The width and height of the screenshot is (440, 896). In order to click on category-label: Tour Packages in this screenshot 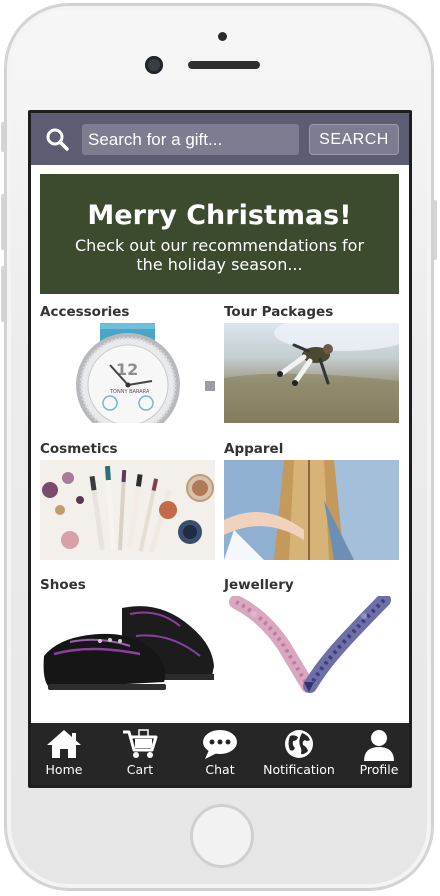, I will do `click(279, 312)`.